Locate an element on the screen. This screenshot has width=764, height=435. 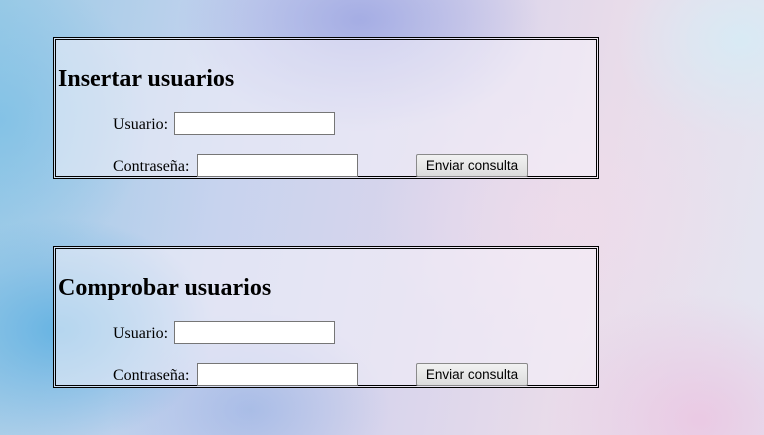
check-user-label: Usuario: is located at coordinates (141, 333).